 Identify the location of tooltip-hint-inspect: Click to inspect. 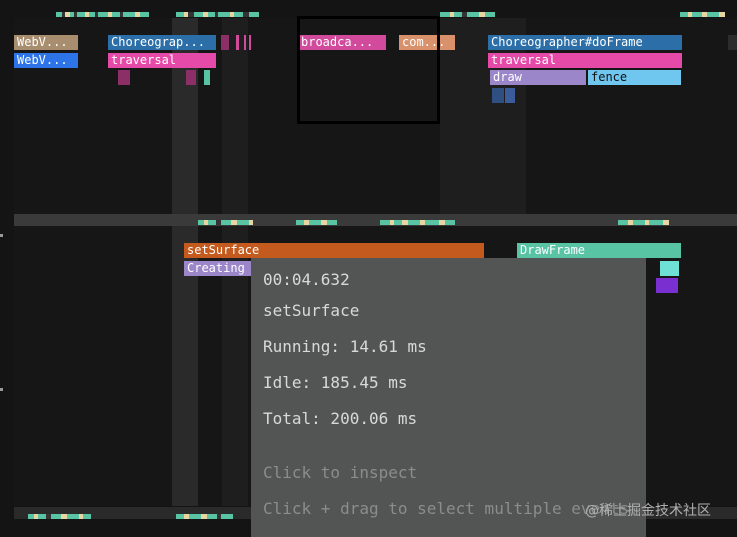
(340, 472).